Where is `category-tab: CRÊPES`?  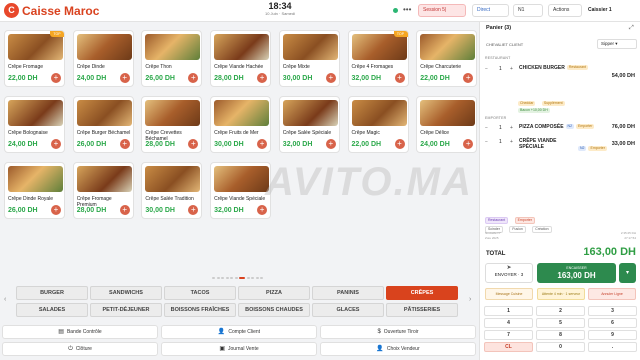 category-tab: CRÊPES is located at coordinates (422, 293).